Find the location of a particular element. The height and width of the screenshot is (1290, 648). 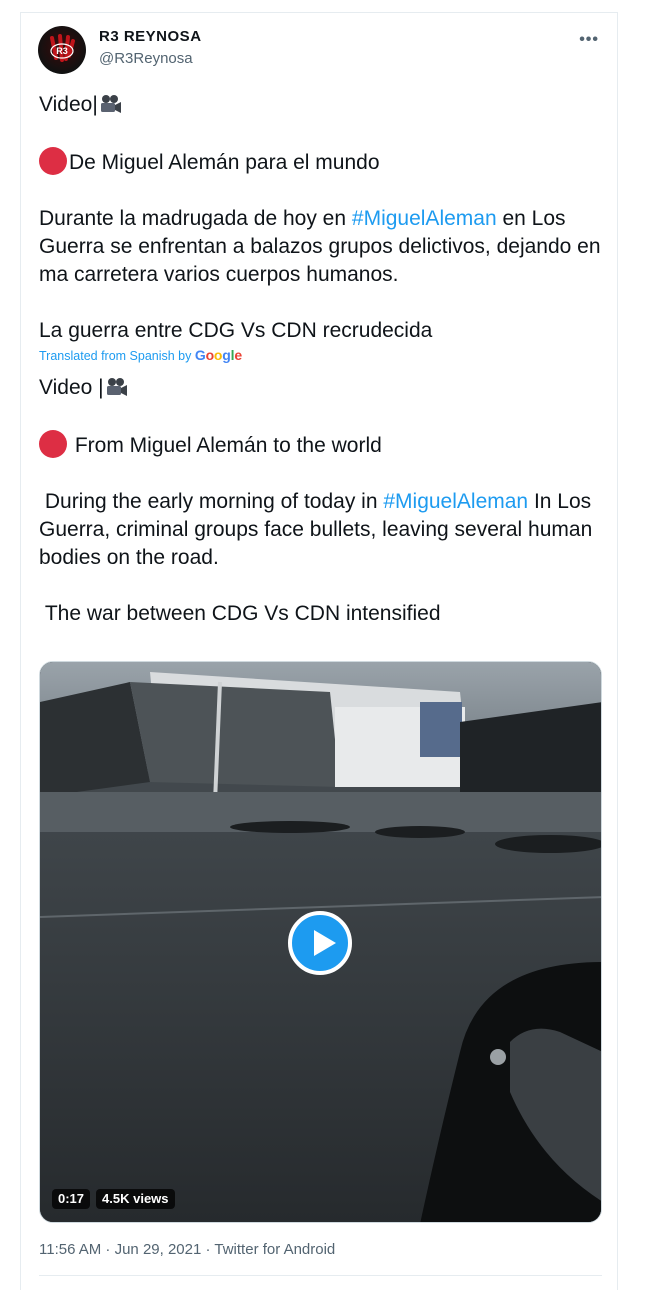

translated-line-2: From Miguel Alemán to the world is located at coordinates (324, 445).